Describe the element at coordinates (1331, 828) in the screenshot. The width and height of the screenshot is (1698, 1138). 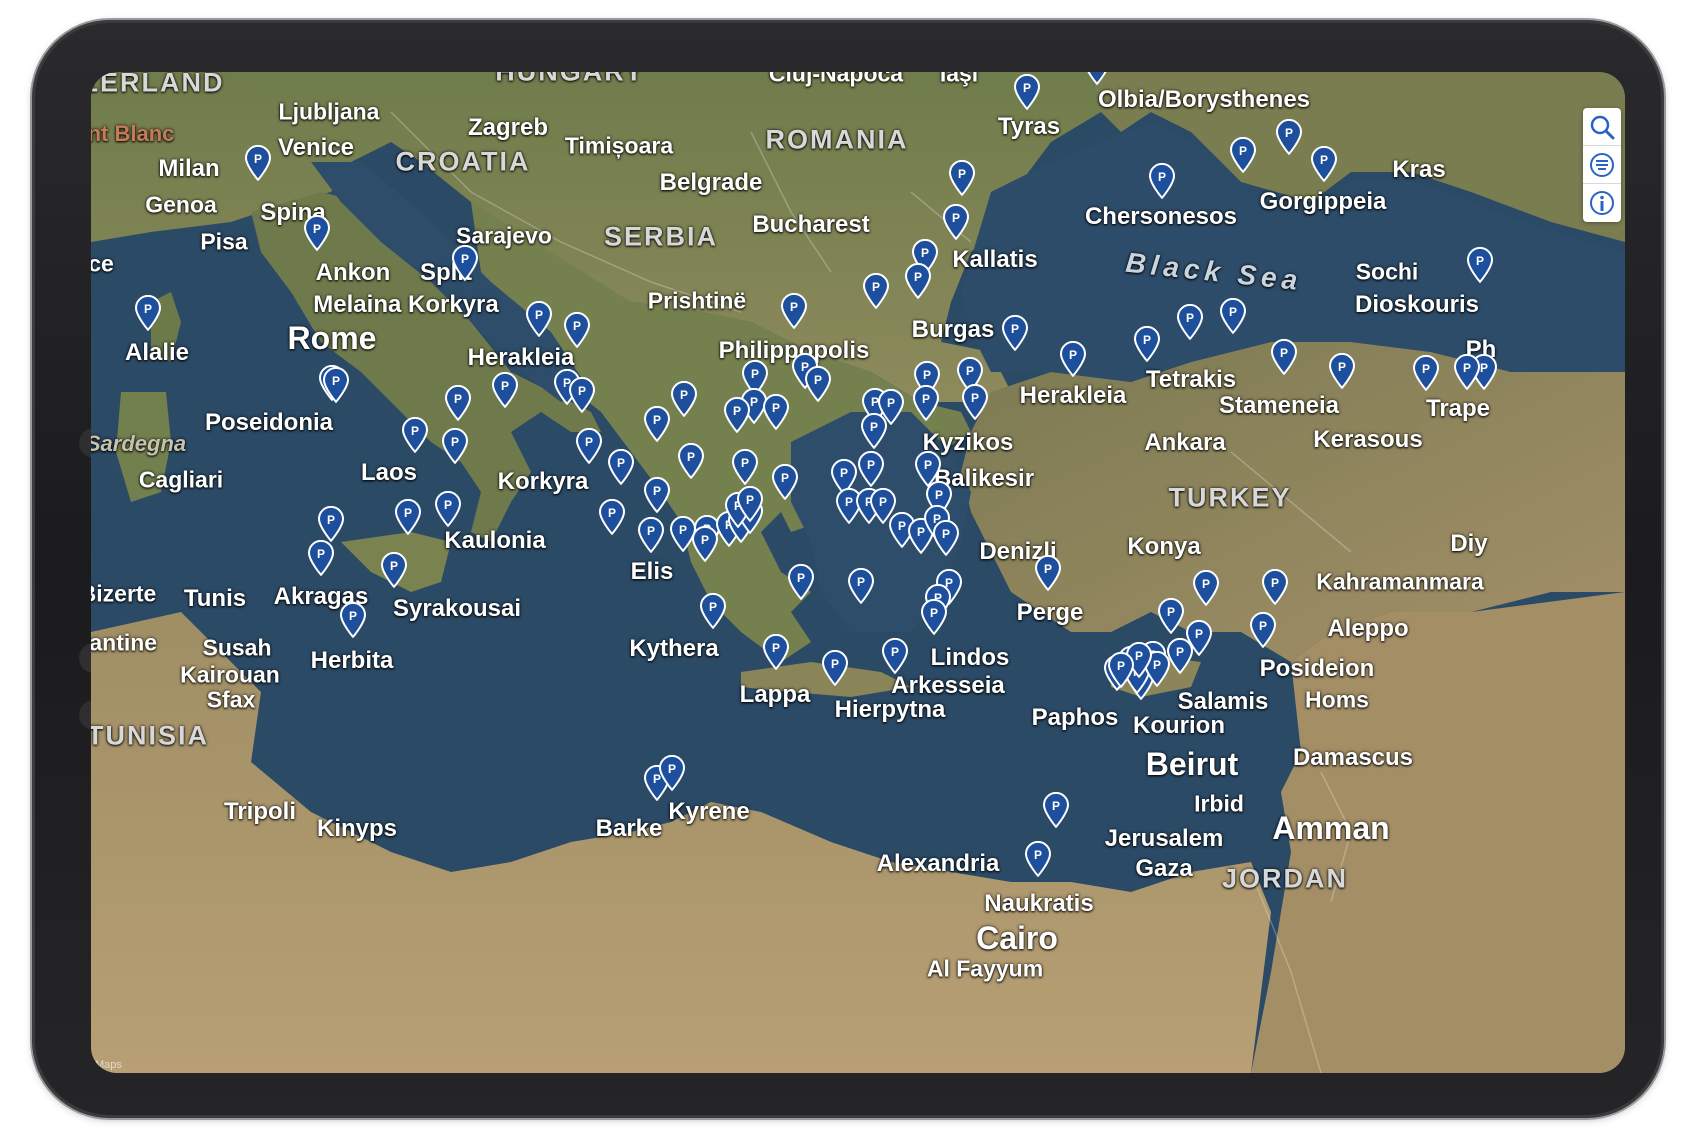
I see `label-amman: Amman` at that location.